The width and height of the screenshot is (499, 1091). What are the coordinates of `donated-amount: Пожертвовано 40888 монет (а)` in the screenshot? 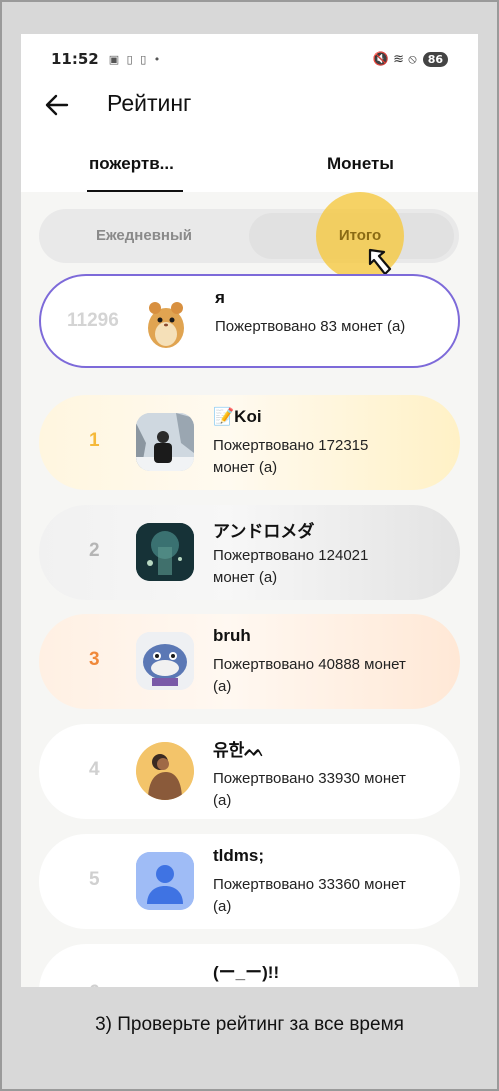 It's located at (309, 675).